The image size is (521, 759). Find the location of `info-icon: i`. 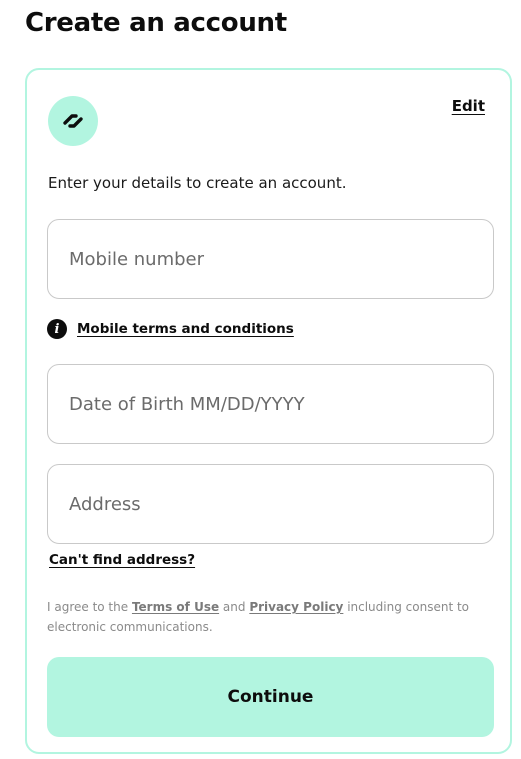

info-icon: i is located at coordinates (57, 329).